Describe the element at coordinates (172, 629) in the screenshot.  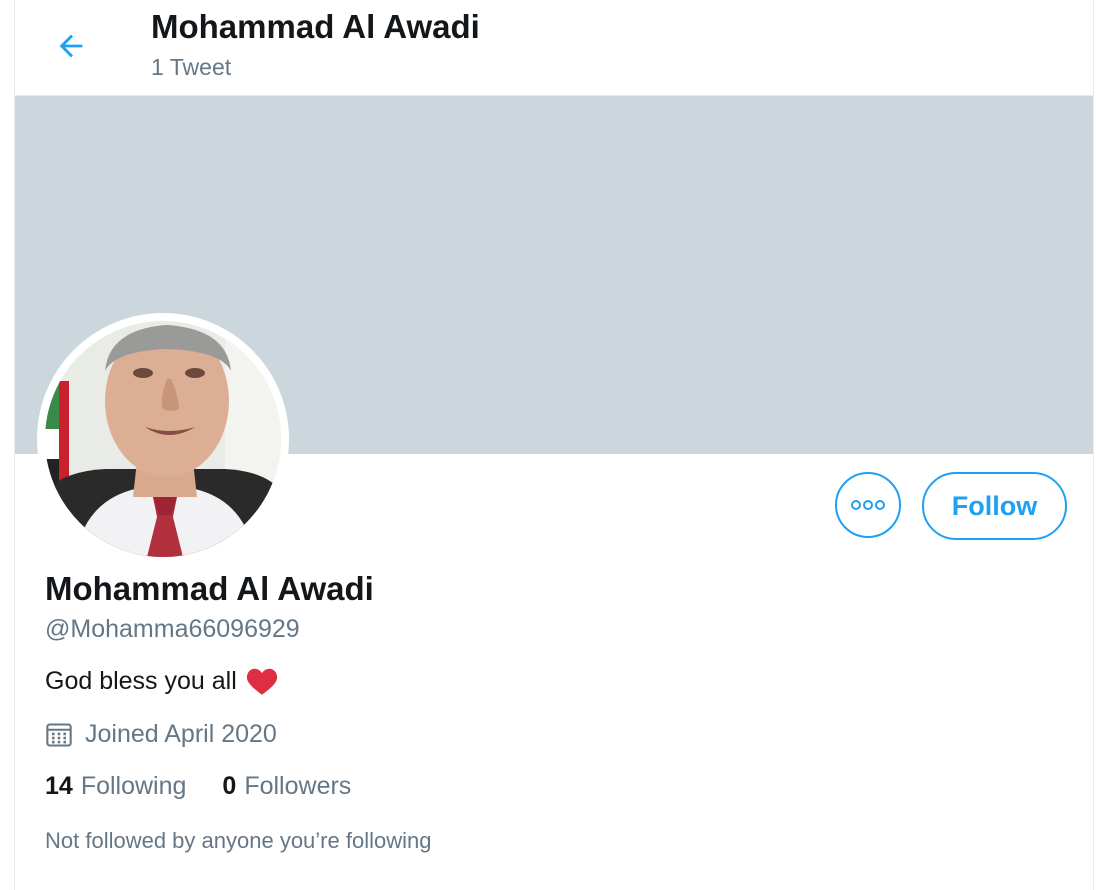
I see `profile-handle: @Mohamma66096929` at that location.